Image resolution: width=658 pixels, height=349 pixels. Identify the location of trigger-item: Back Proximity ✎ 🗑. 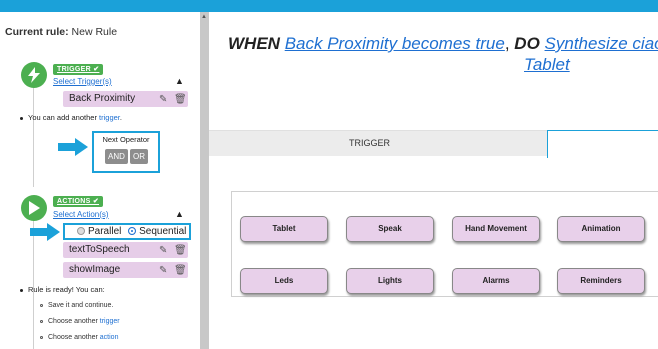
(125, 99).